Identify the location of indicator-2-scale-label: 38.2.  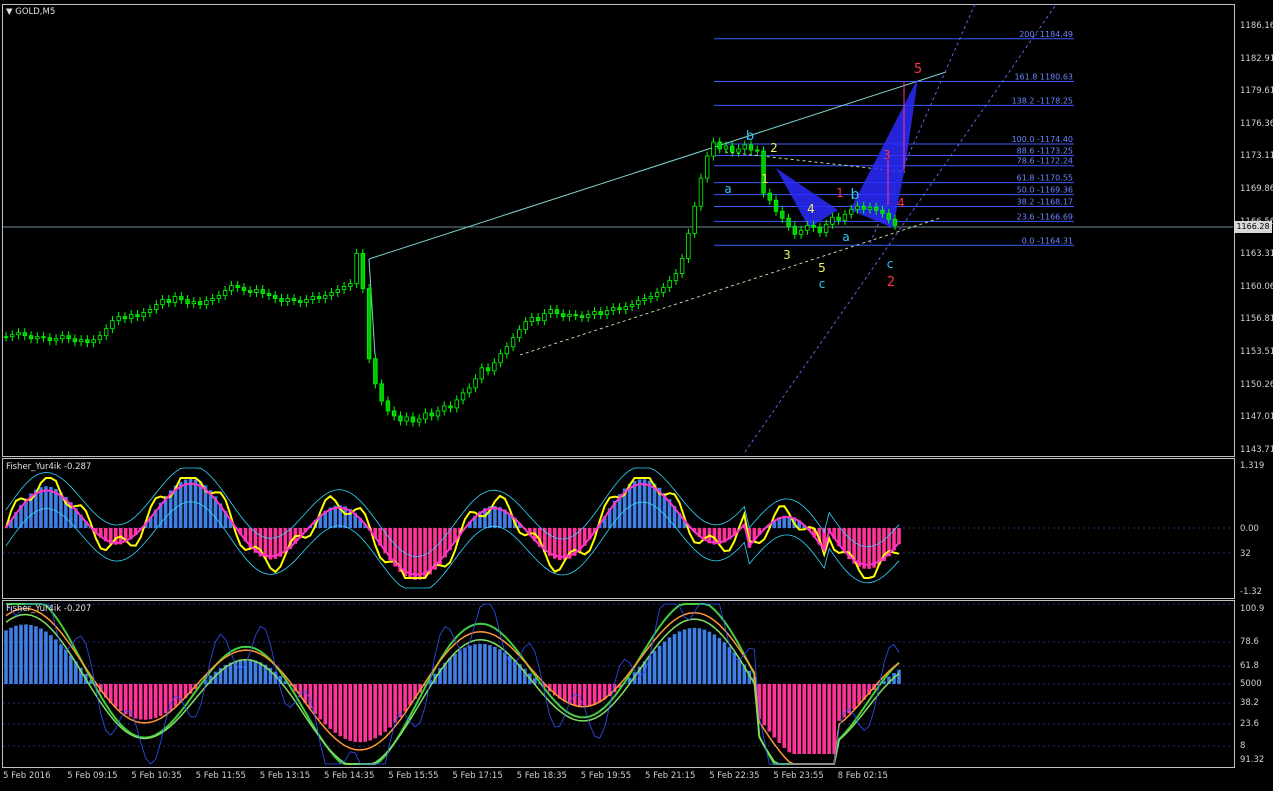
(1249, 703).